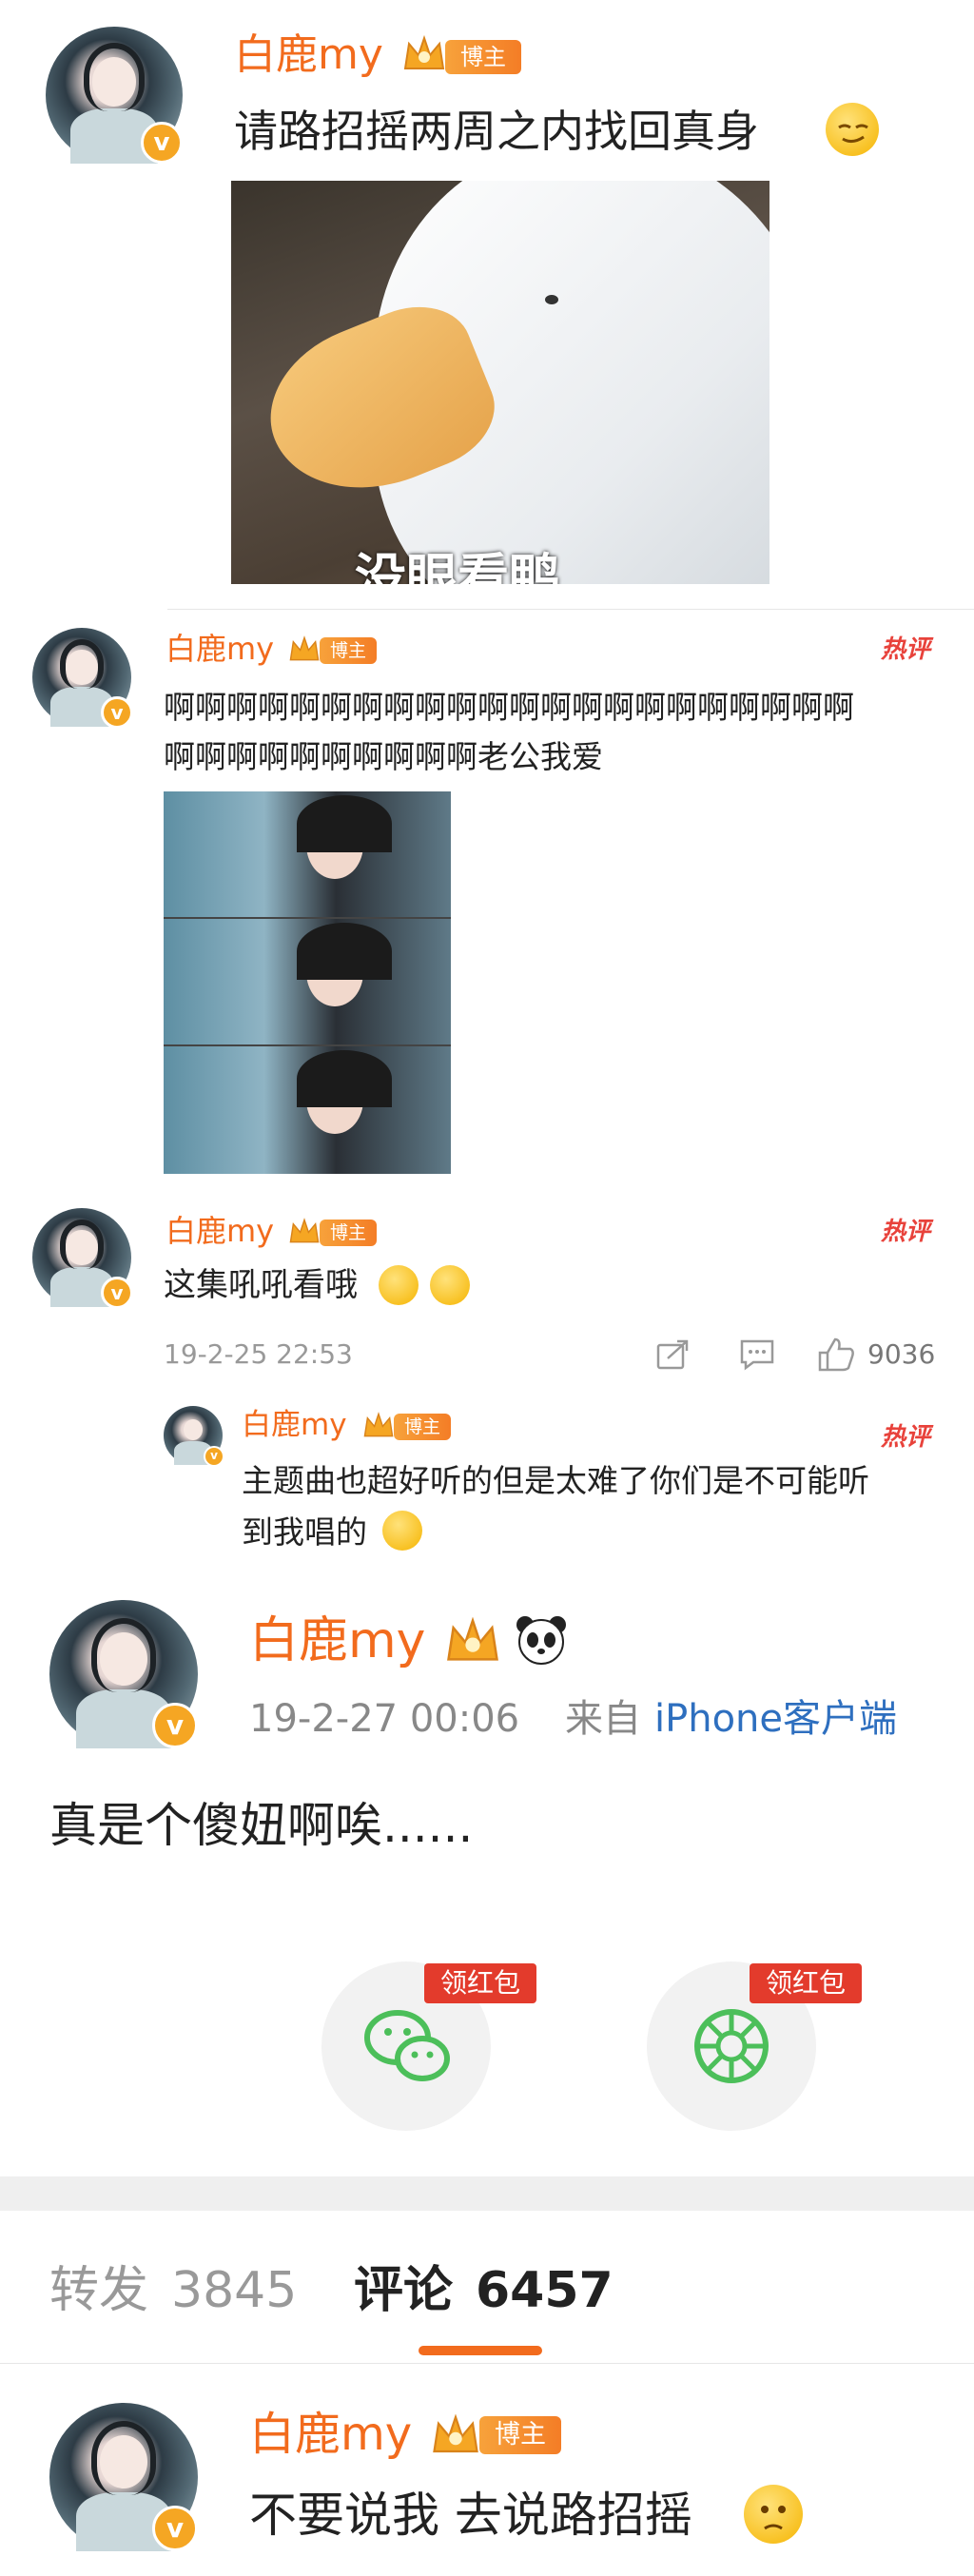 The height and width of the screenshot is (2576, 974). I want to click on comment-image, so click(308, 982).